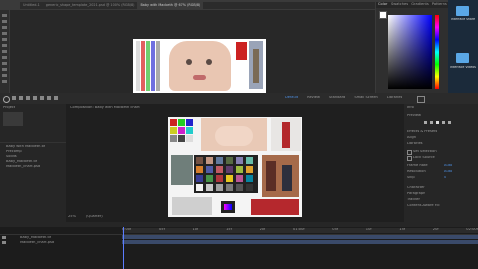  Describe the element at coordinates (410, 107) in the screenshot. I see `info-panel-title: Info` at that location.